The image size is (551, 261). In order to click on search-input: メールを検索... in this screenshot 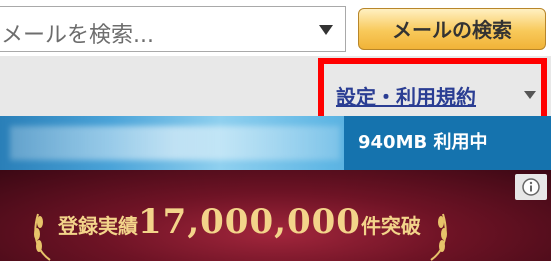, I will do `click(173, 29)`.